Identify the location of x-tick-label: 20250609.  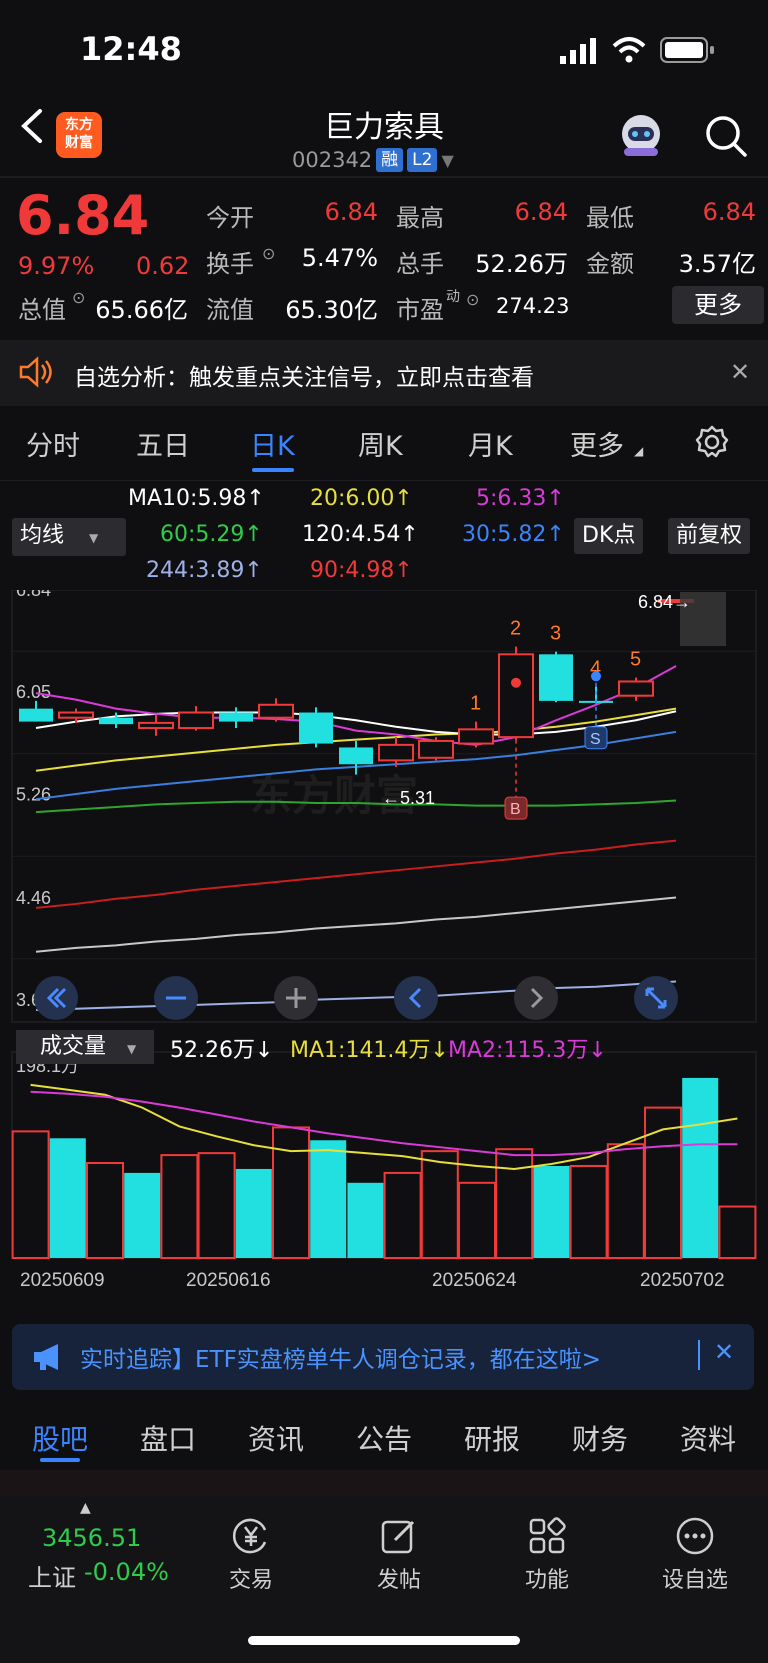
(62, 1280).